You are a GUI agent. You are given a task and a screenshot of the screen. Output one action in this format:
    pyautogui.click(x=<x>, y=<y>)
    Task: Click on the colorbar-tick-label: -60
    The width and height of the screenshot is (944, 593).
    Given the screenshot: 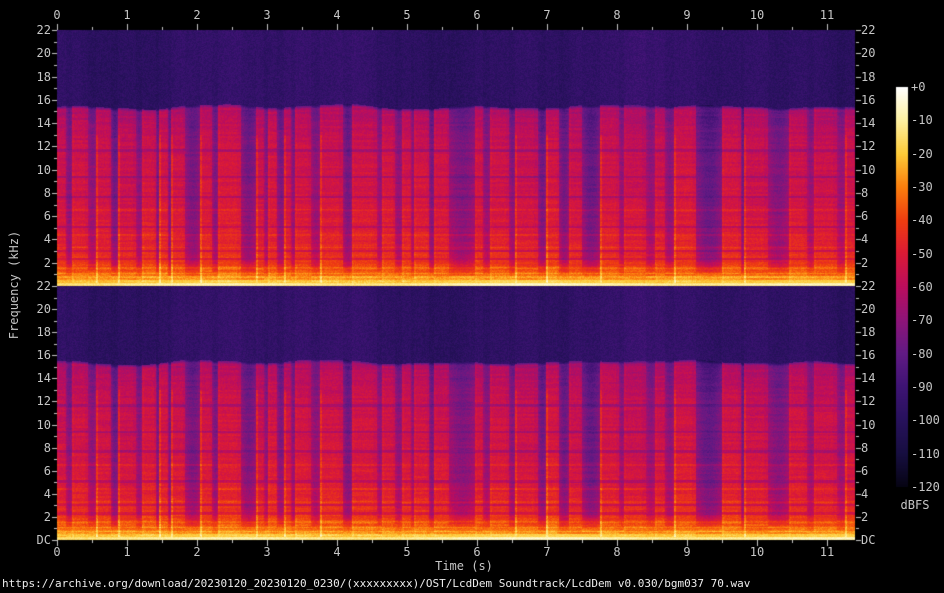 What is the action you would take?
    pyautogui.click(x=922, y=287)
    